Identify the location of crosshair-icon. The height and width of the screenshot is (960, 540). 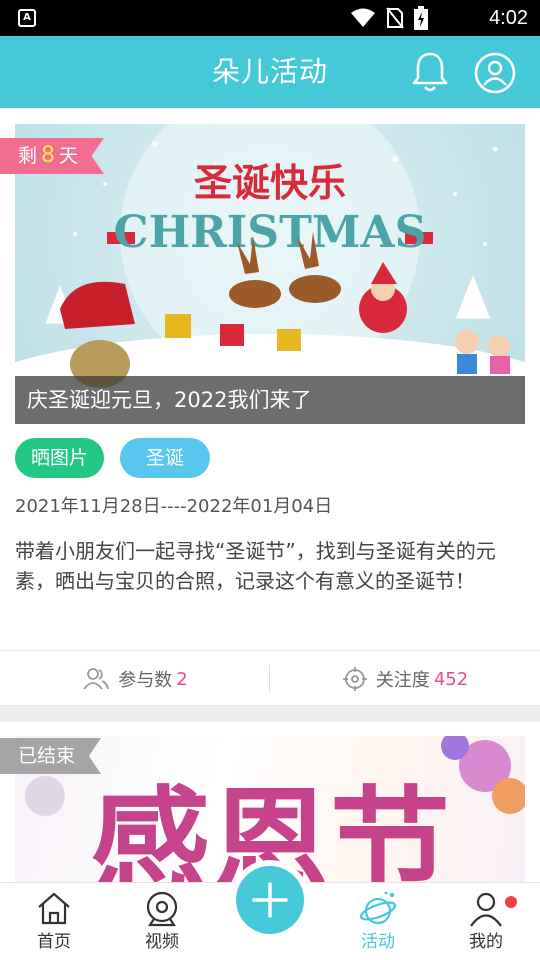
(354, 679).